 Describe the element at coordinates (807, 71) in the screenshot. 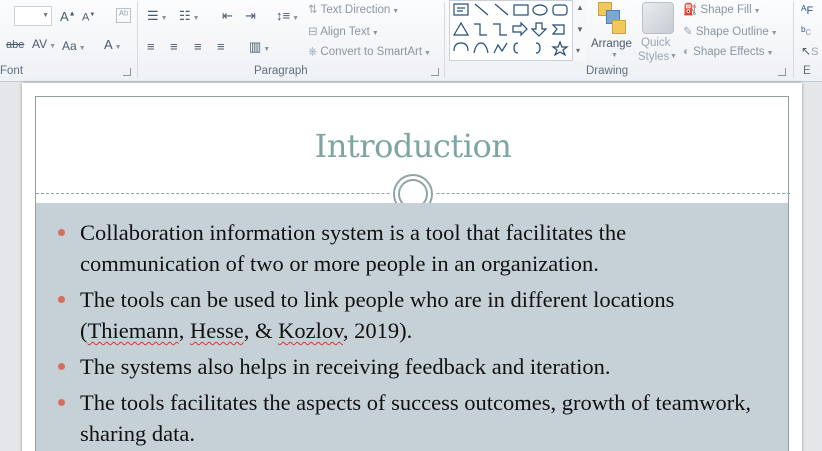

I see `editing-group-label: E` at that location.